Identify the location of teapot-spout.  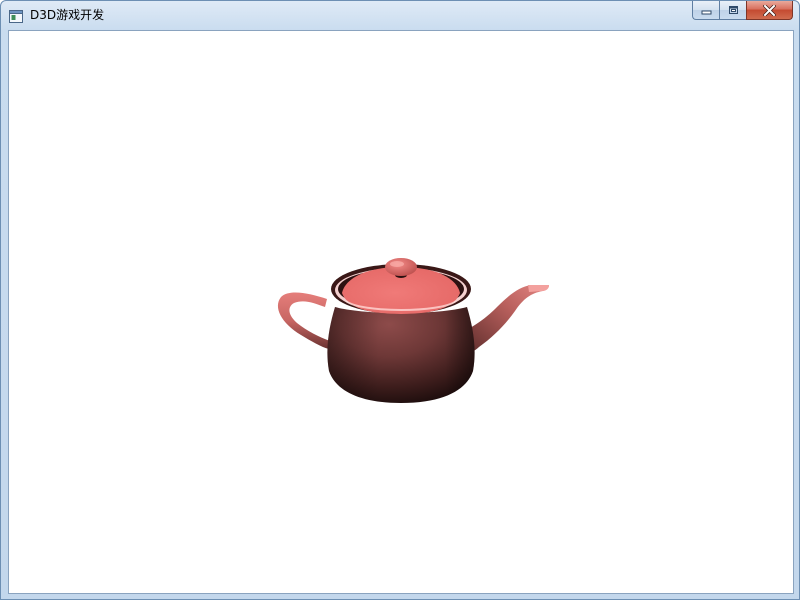
(507, 320).